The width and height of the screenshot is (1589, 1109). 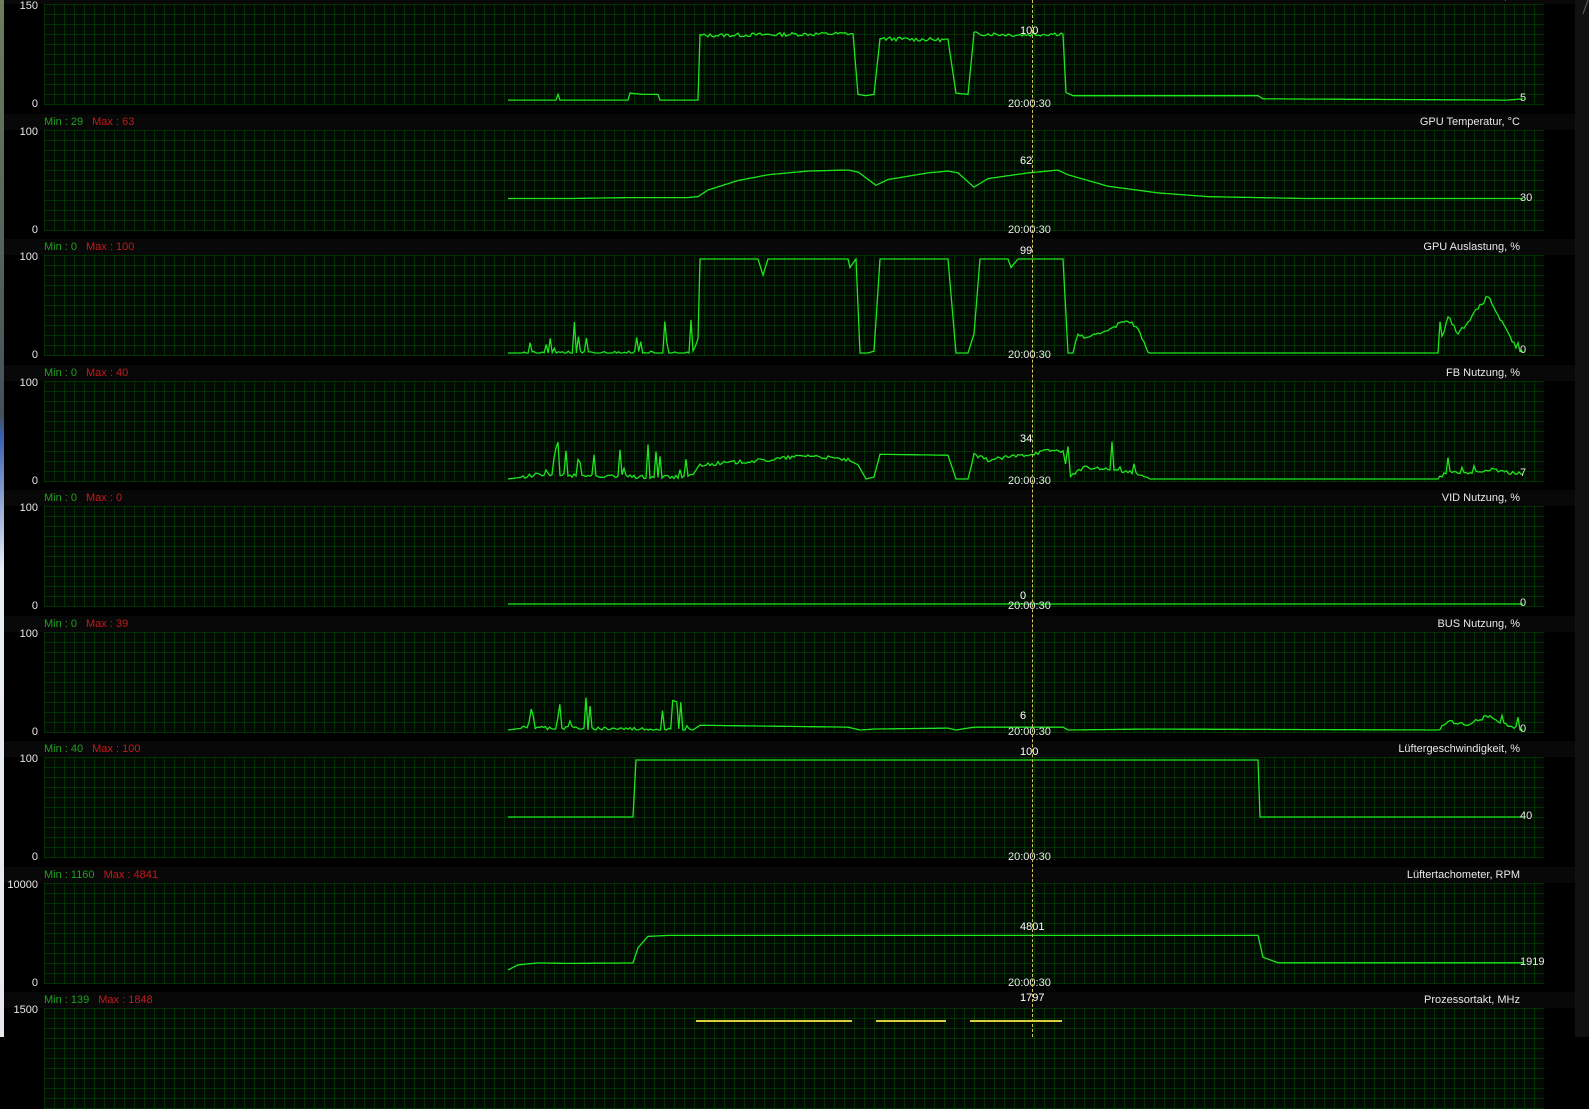 I want to click on current-value-label: 30, so click(x=1526, y=197).